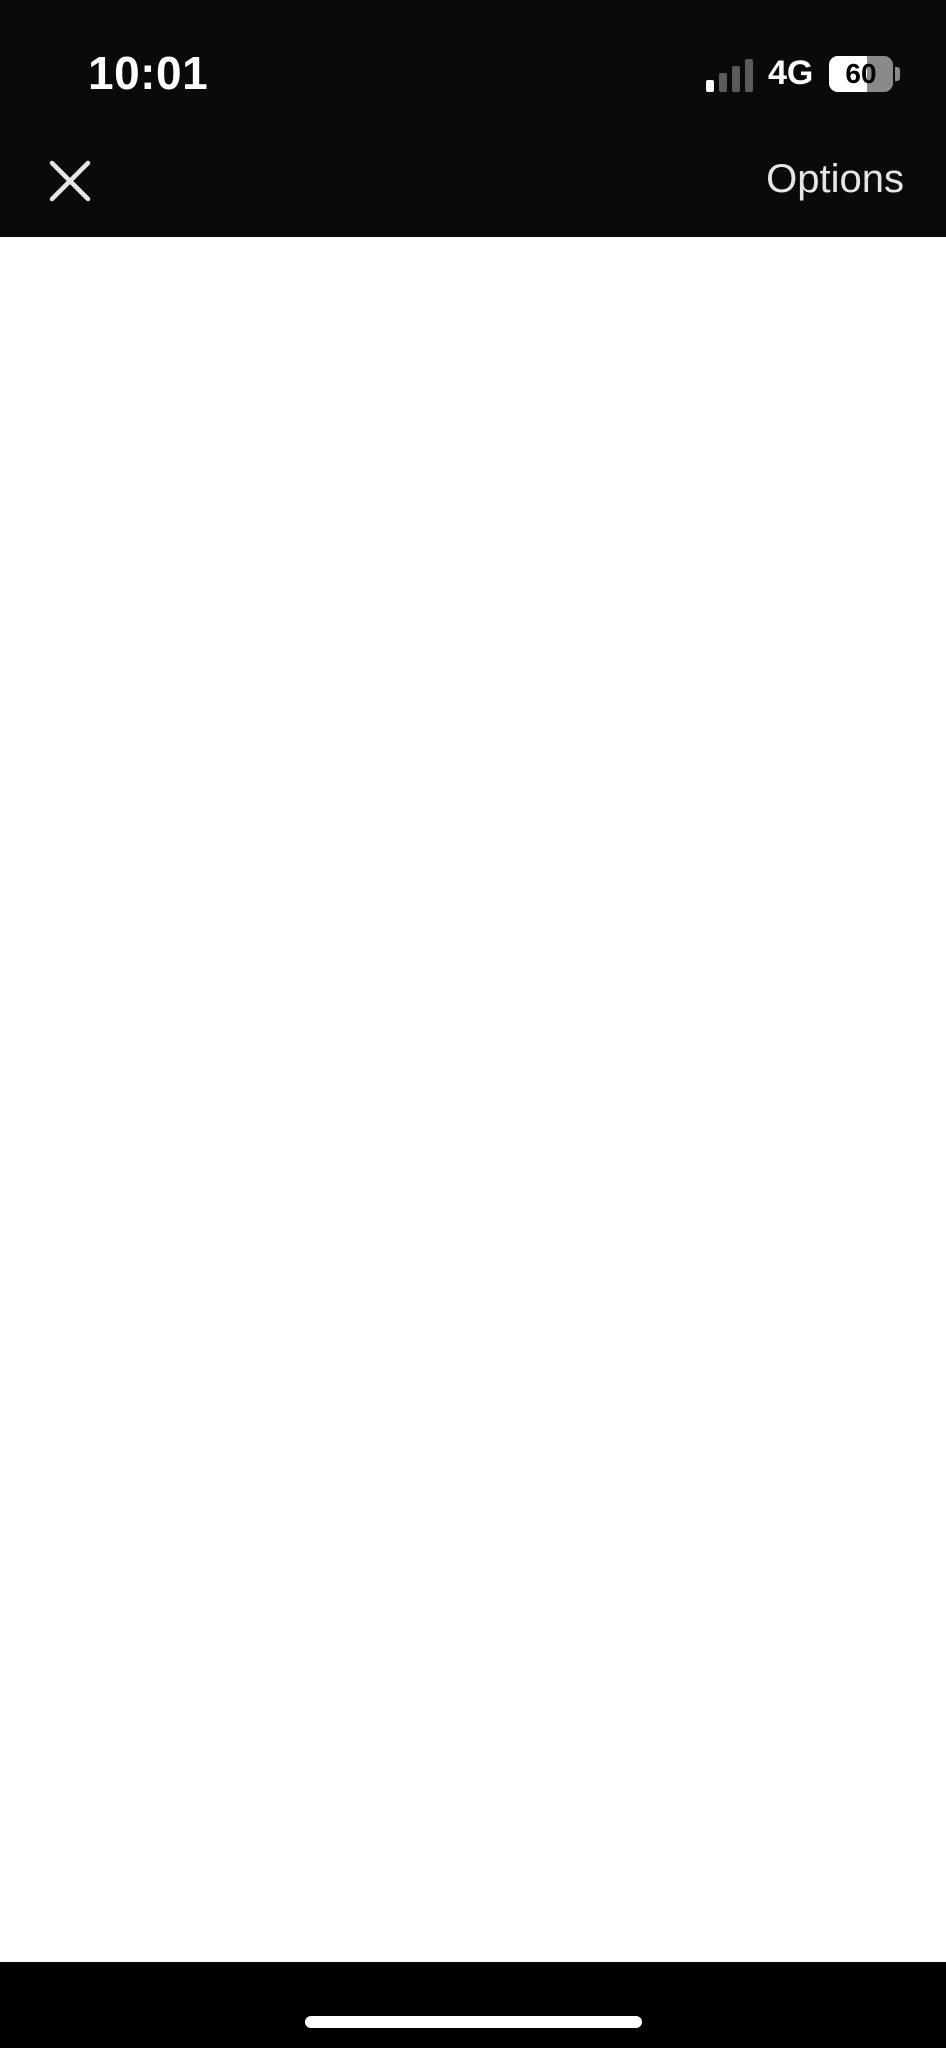 This screenshot has width=946, height=2048. I want to click on close-icon, so click(70, 181).